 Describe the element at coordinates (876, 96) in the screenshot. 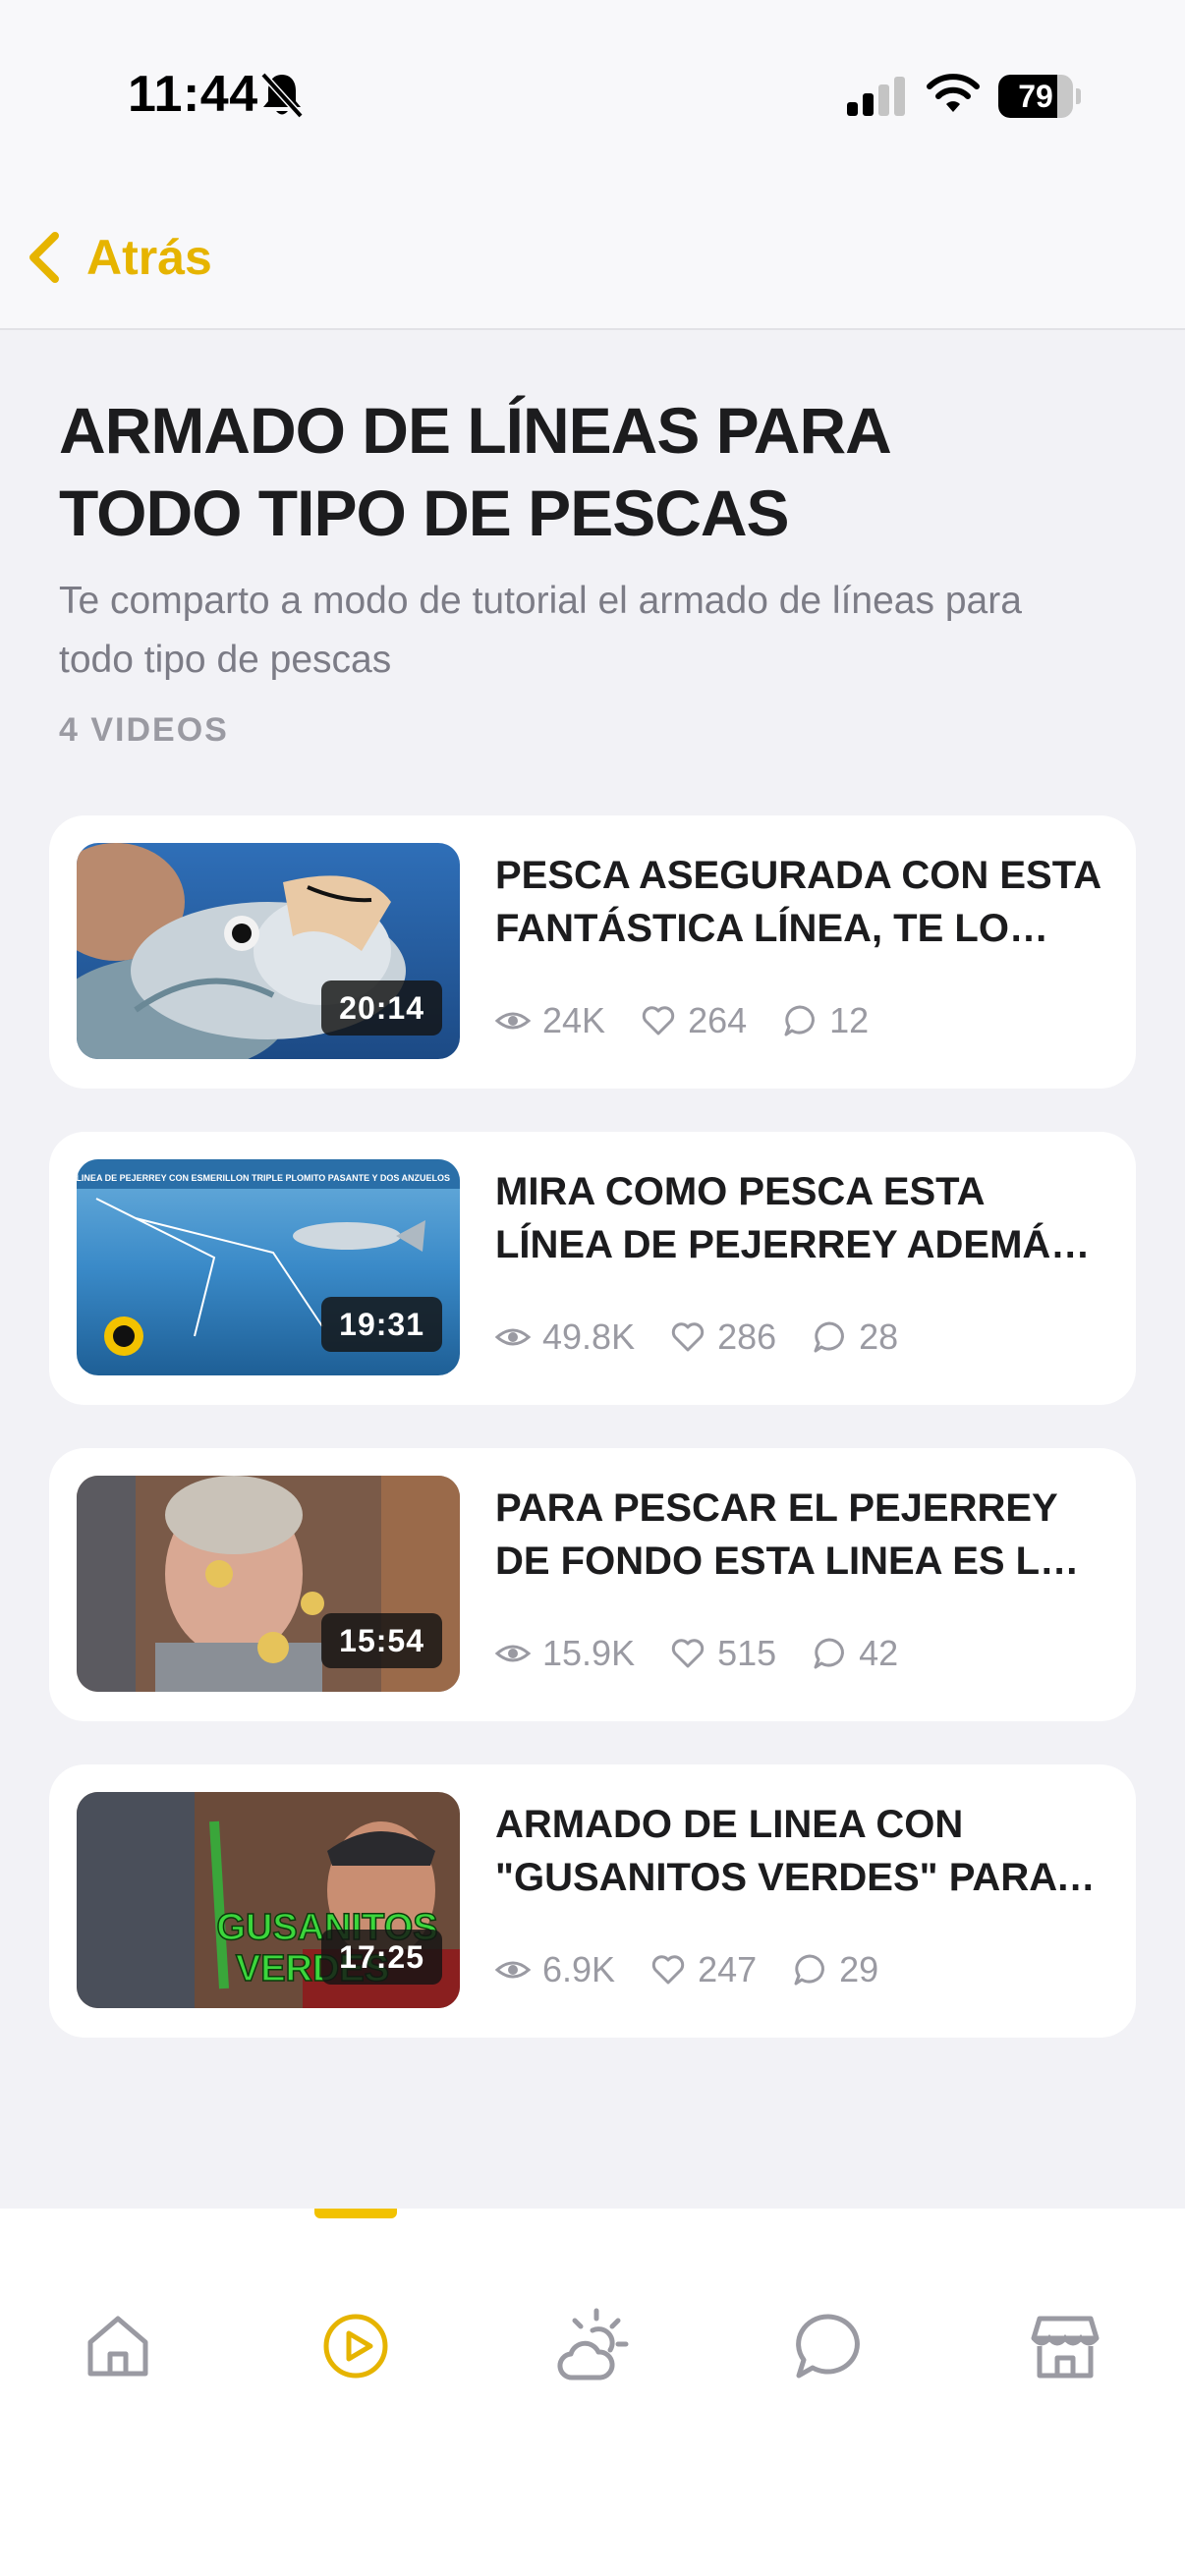

I see `cellular-signal-icon` at that location.